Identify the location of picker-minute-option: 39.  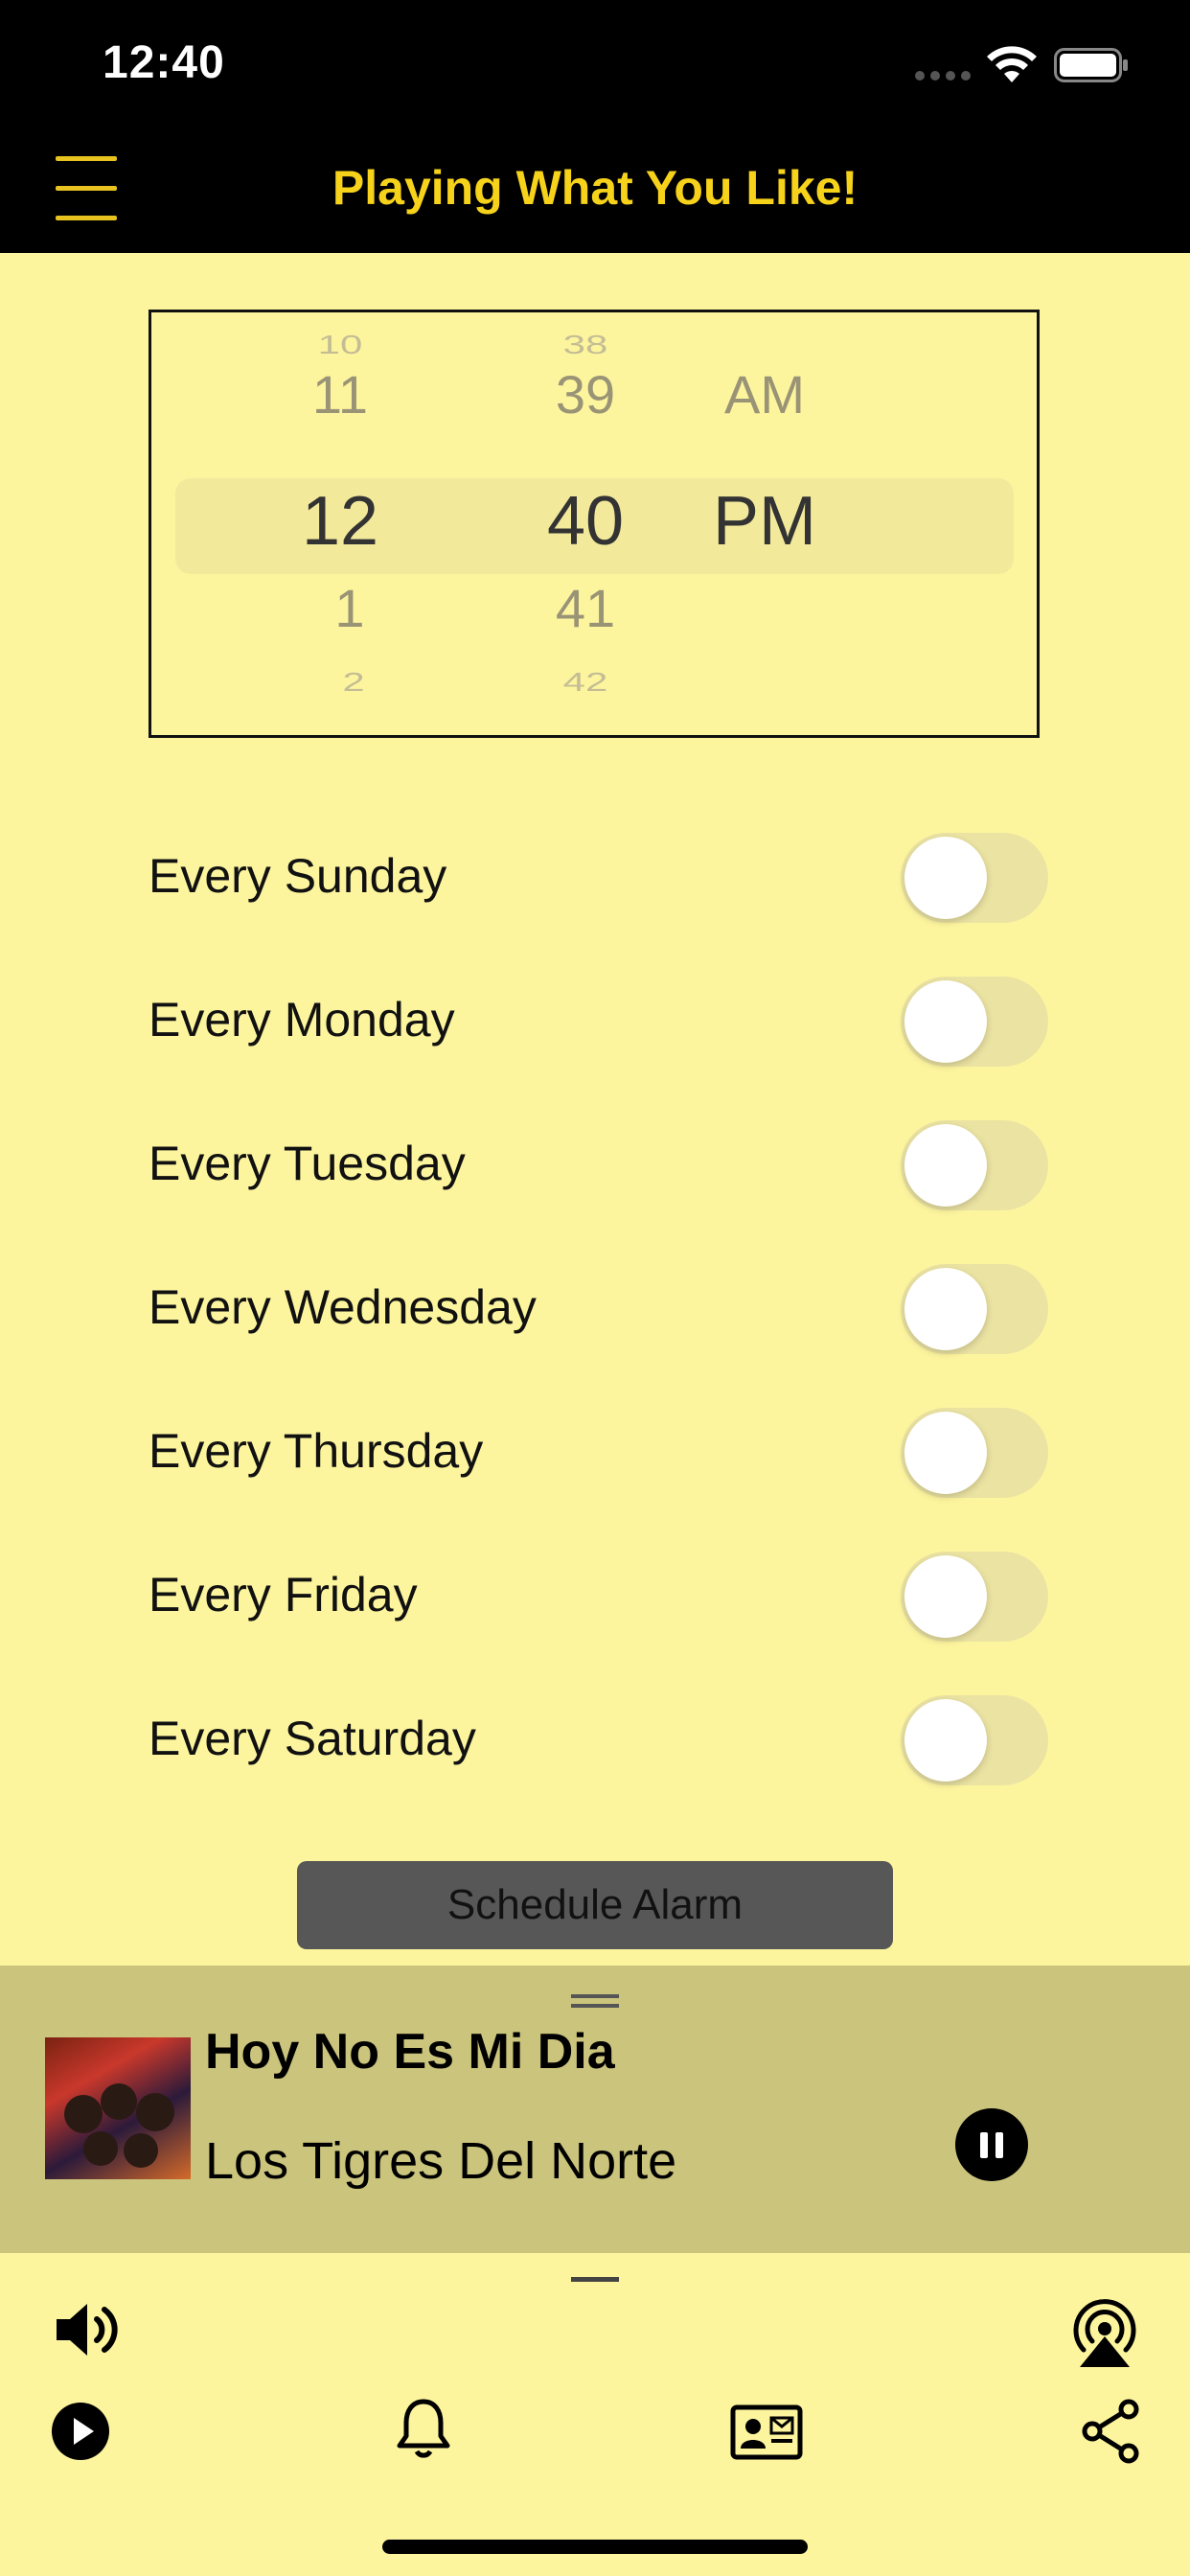
(586, 394).